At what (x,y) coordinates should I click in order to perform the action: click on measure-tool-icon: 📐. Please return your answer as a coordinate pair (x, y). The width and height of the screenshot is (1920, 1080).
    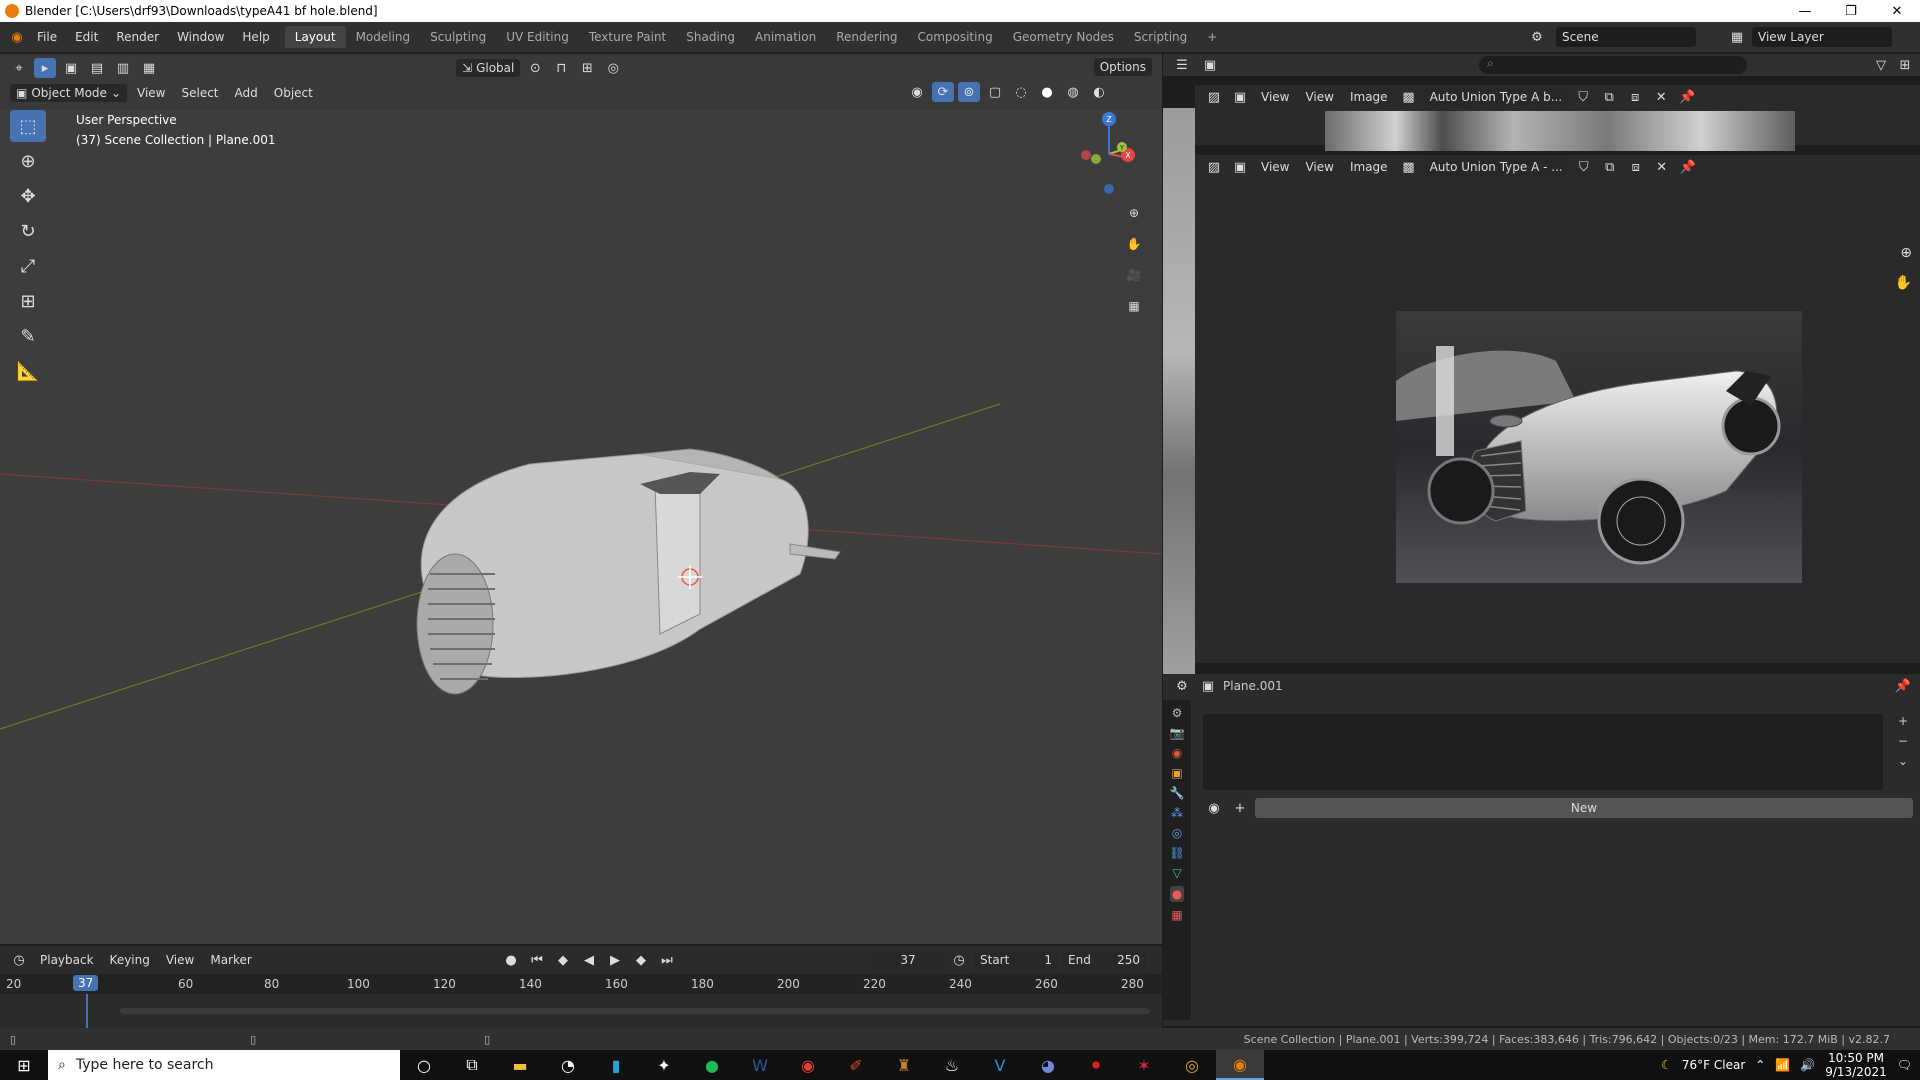
    Looking at the image, I should click on (28, 371).